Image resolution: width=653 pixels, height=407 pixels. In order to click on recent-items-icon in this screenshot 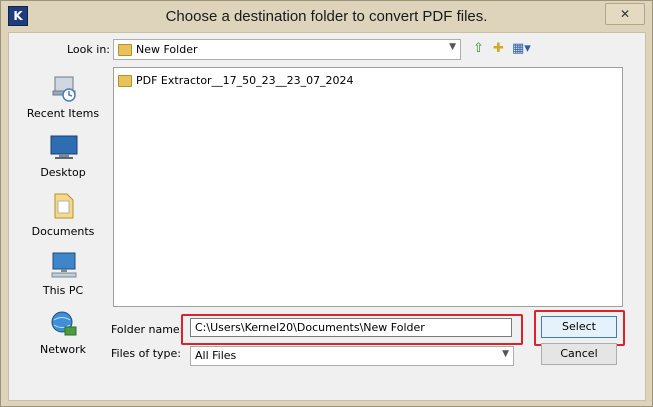, I will do `click(64, 89)`.